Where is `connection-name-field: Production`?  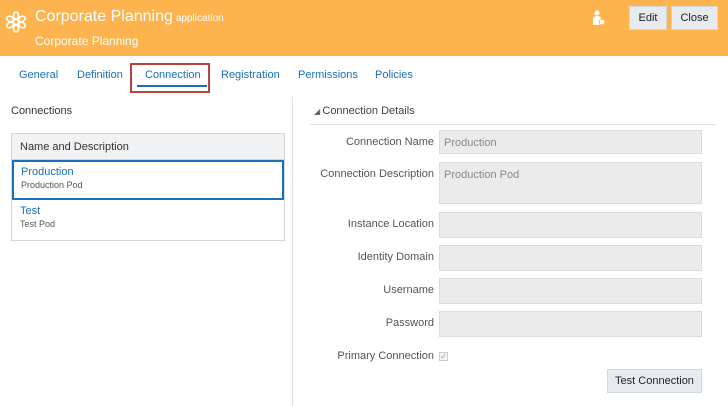 connection-name-field: Production is located at coordinates (570, 142).